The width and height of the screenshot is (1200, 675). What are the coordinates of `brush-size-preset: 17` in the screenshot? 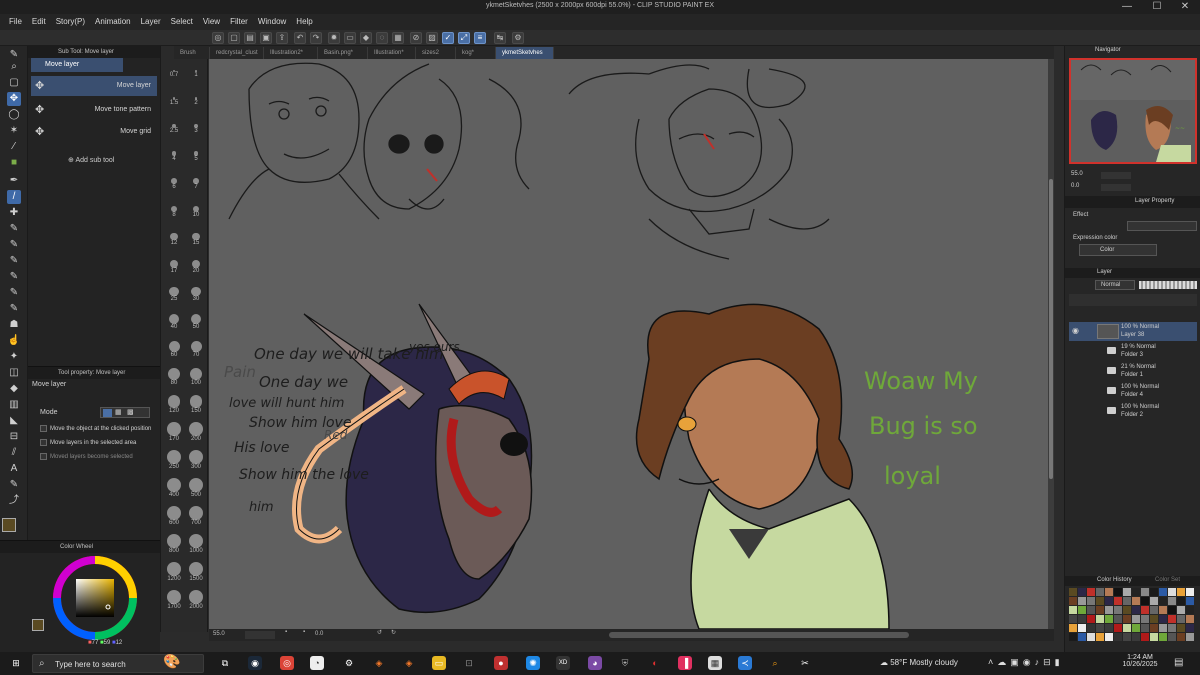 It's located at (174, 264).